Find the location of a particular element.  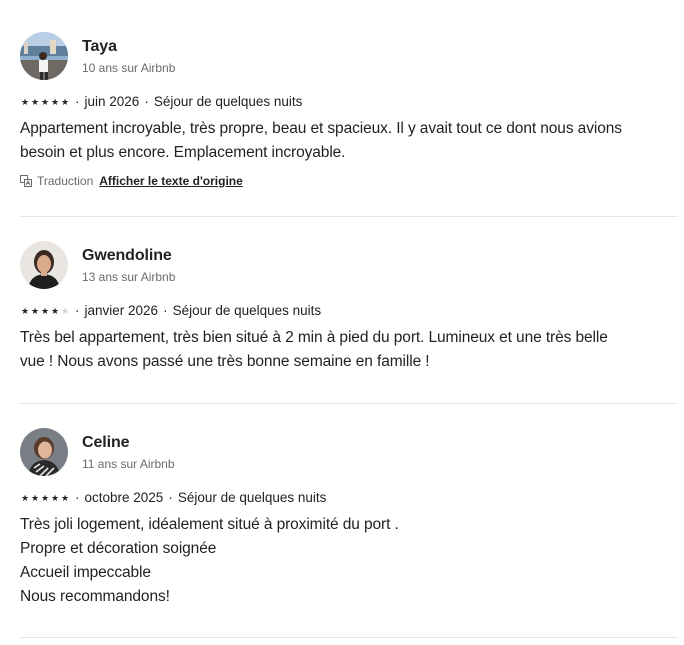

reviewer-info: Gwendoline 13 ans sur Airbnb is located at coordinates (128, 265).